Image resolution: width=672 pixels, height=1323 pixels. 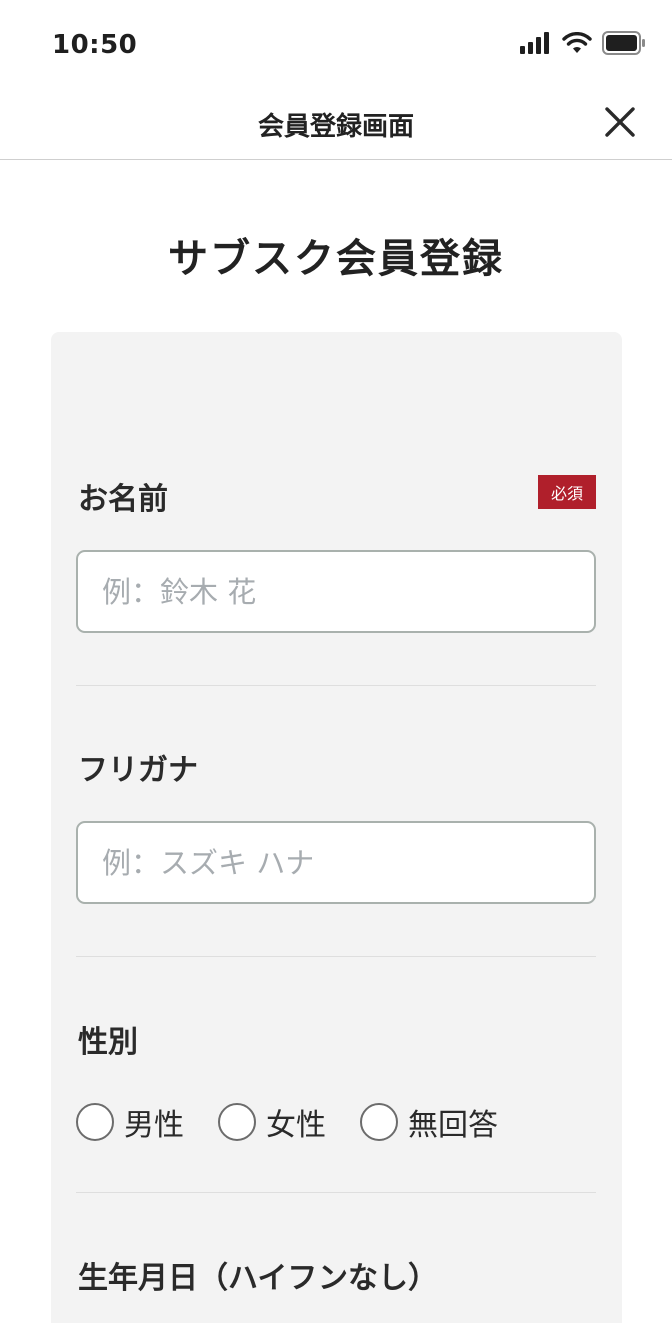 What do you see at coordinates (123, 499) in the screenshot?
I see `name-label: お名前` at bounding box center [123, 499].